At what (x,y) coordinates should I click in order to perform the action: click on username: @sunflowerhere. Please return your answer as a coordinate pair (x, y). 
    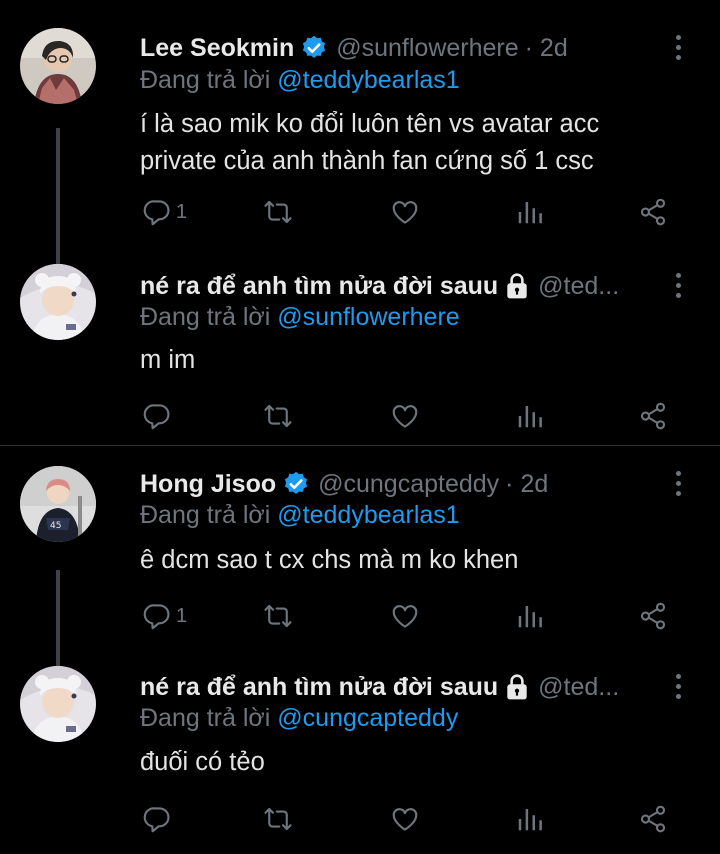
    Looking at the image, I should click on (427, 48).